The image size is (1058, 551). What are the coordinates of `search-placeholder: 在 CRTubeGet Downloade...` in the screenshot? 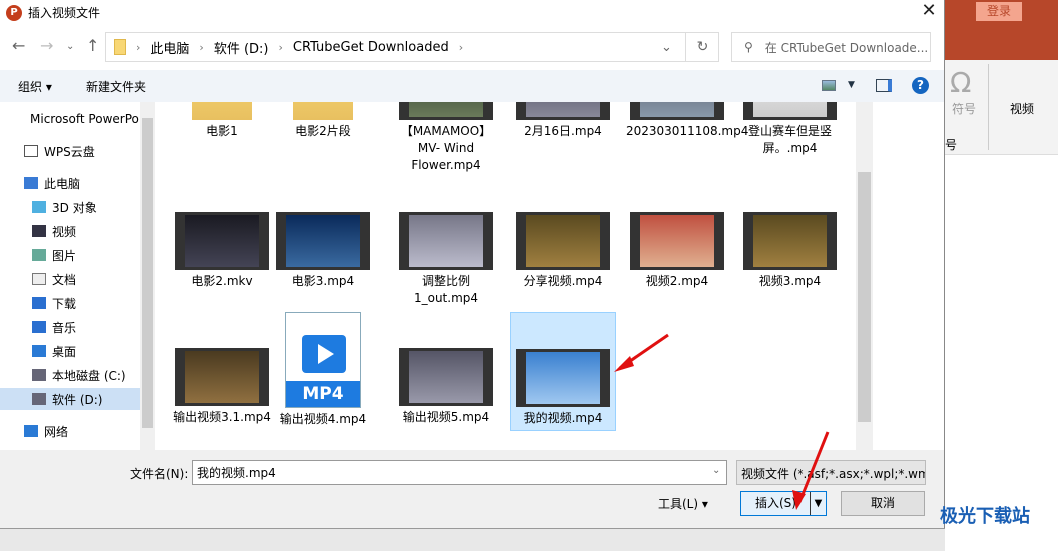 It's located at (846, 47).